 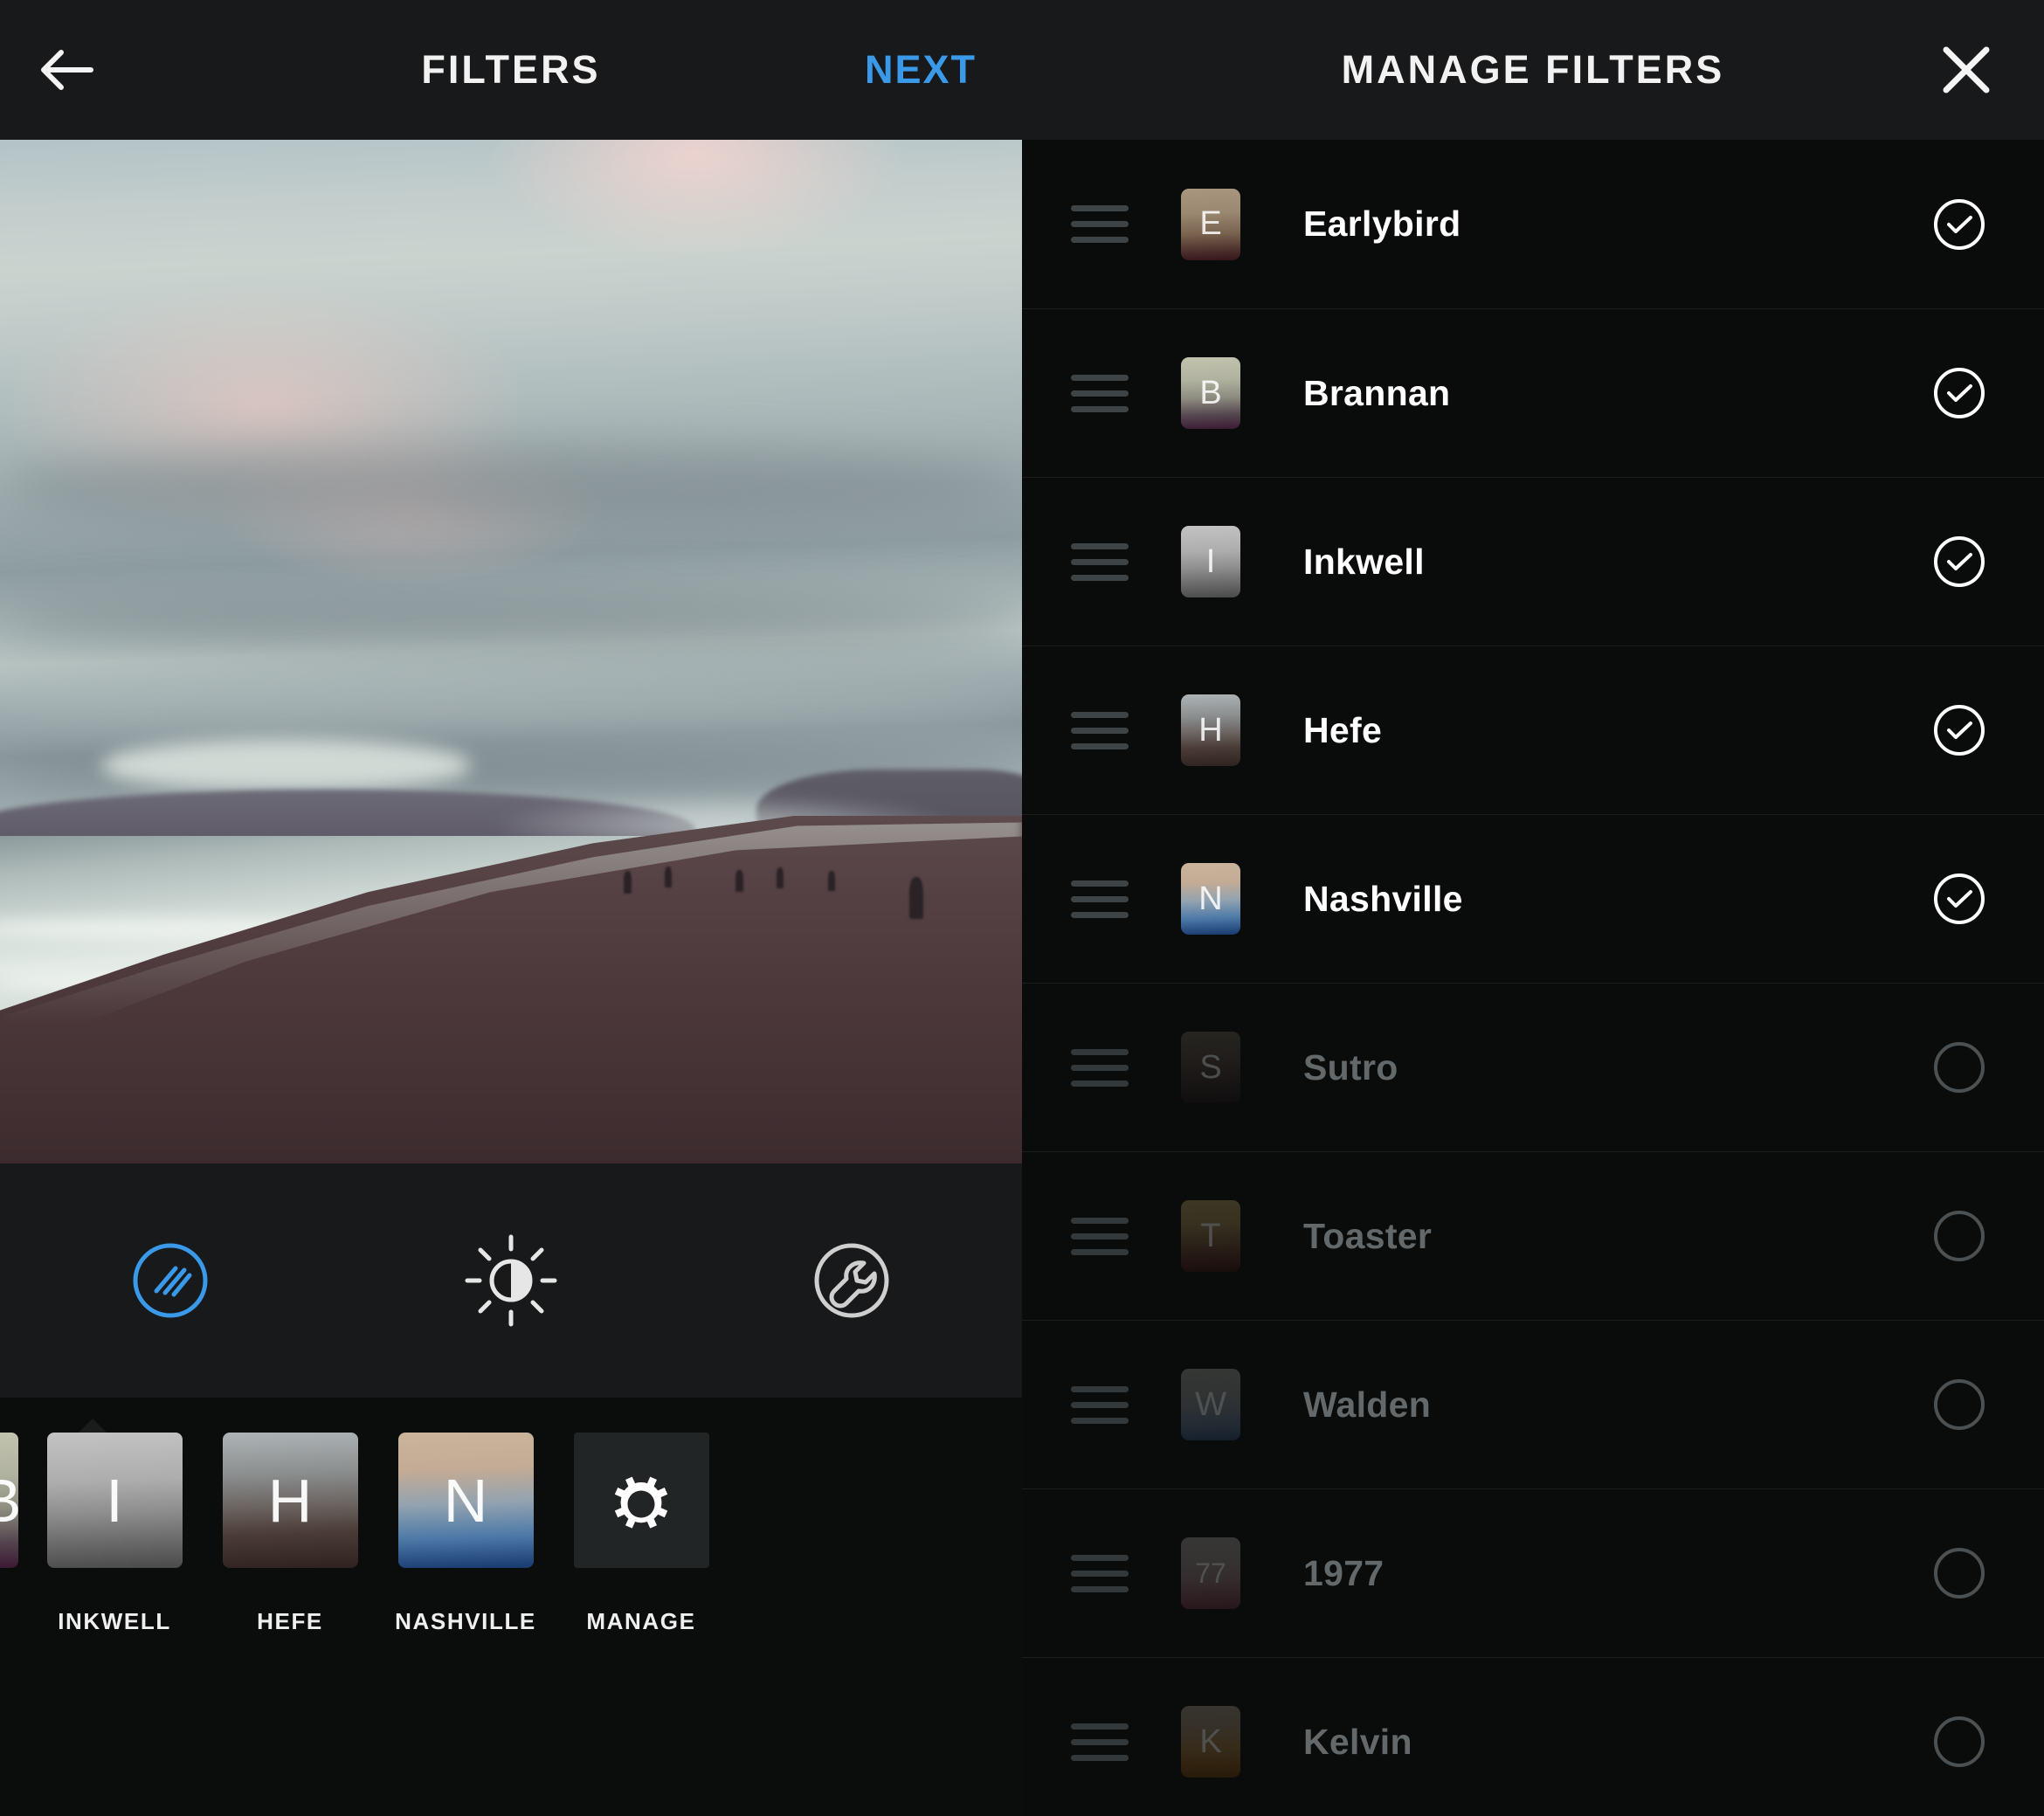 What do you see at coordinates (1533, 1404) in the screenshot?
I see `table-row: W Walden` at bounding box center [1533, 1404].